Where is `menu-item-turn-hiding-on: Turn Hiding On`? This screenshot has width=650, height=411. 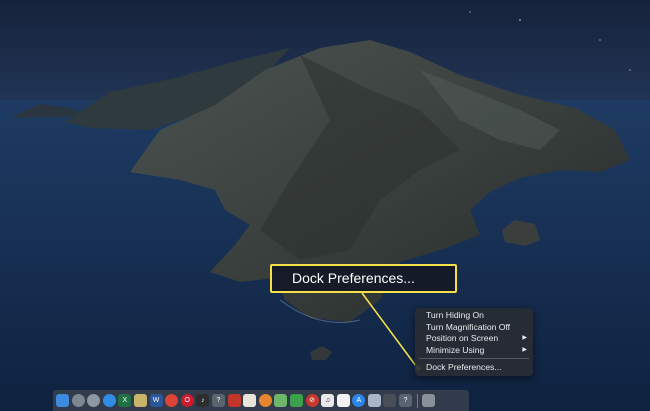 menu-item-turn-hiding-on: Turn Hiding On is located at coordinates (474, 316).